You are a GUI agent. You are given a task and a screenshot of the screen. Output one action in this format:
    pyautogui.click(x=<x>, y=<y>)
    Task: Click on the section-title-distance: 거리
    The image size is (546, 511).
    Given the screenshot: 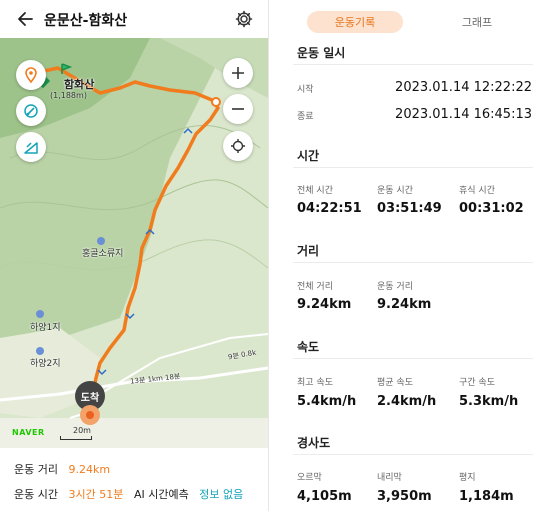 What is the action you would take?
    pyautogui.click(x=308, y=251)
    